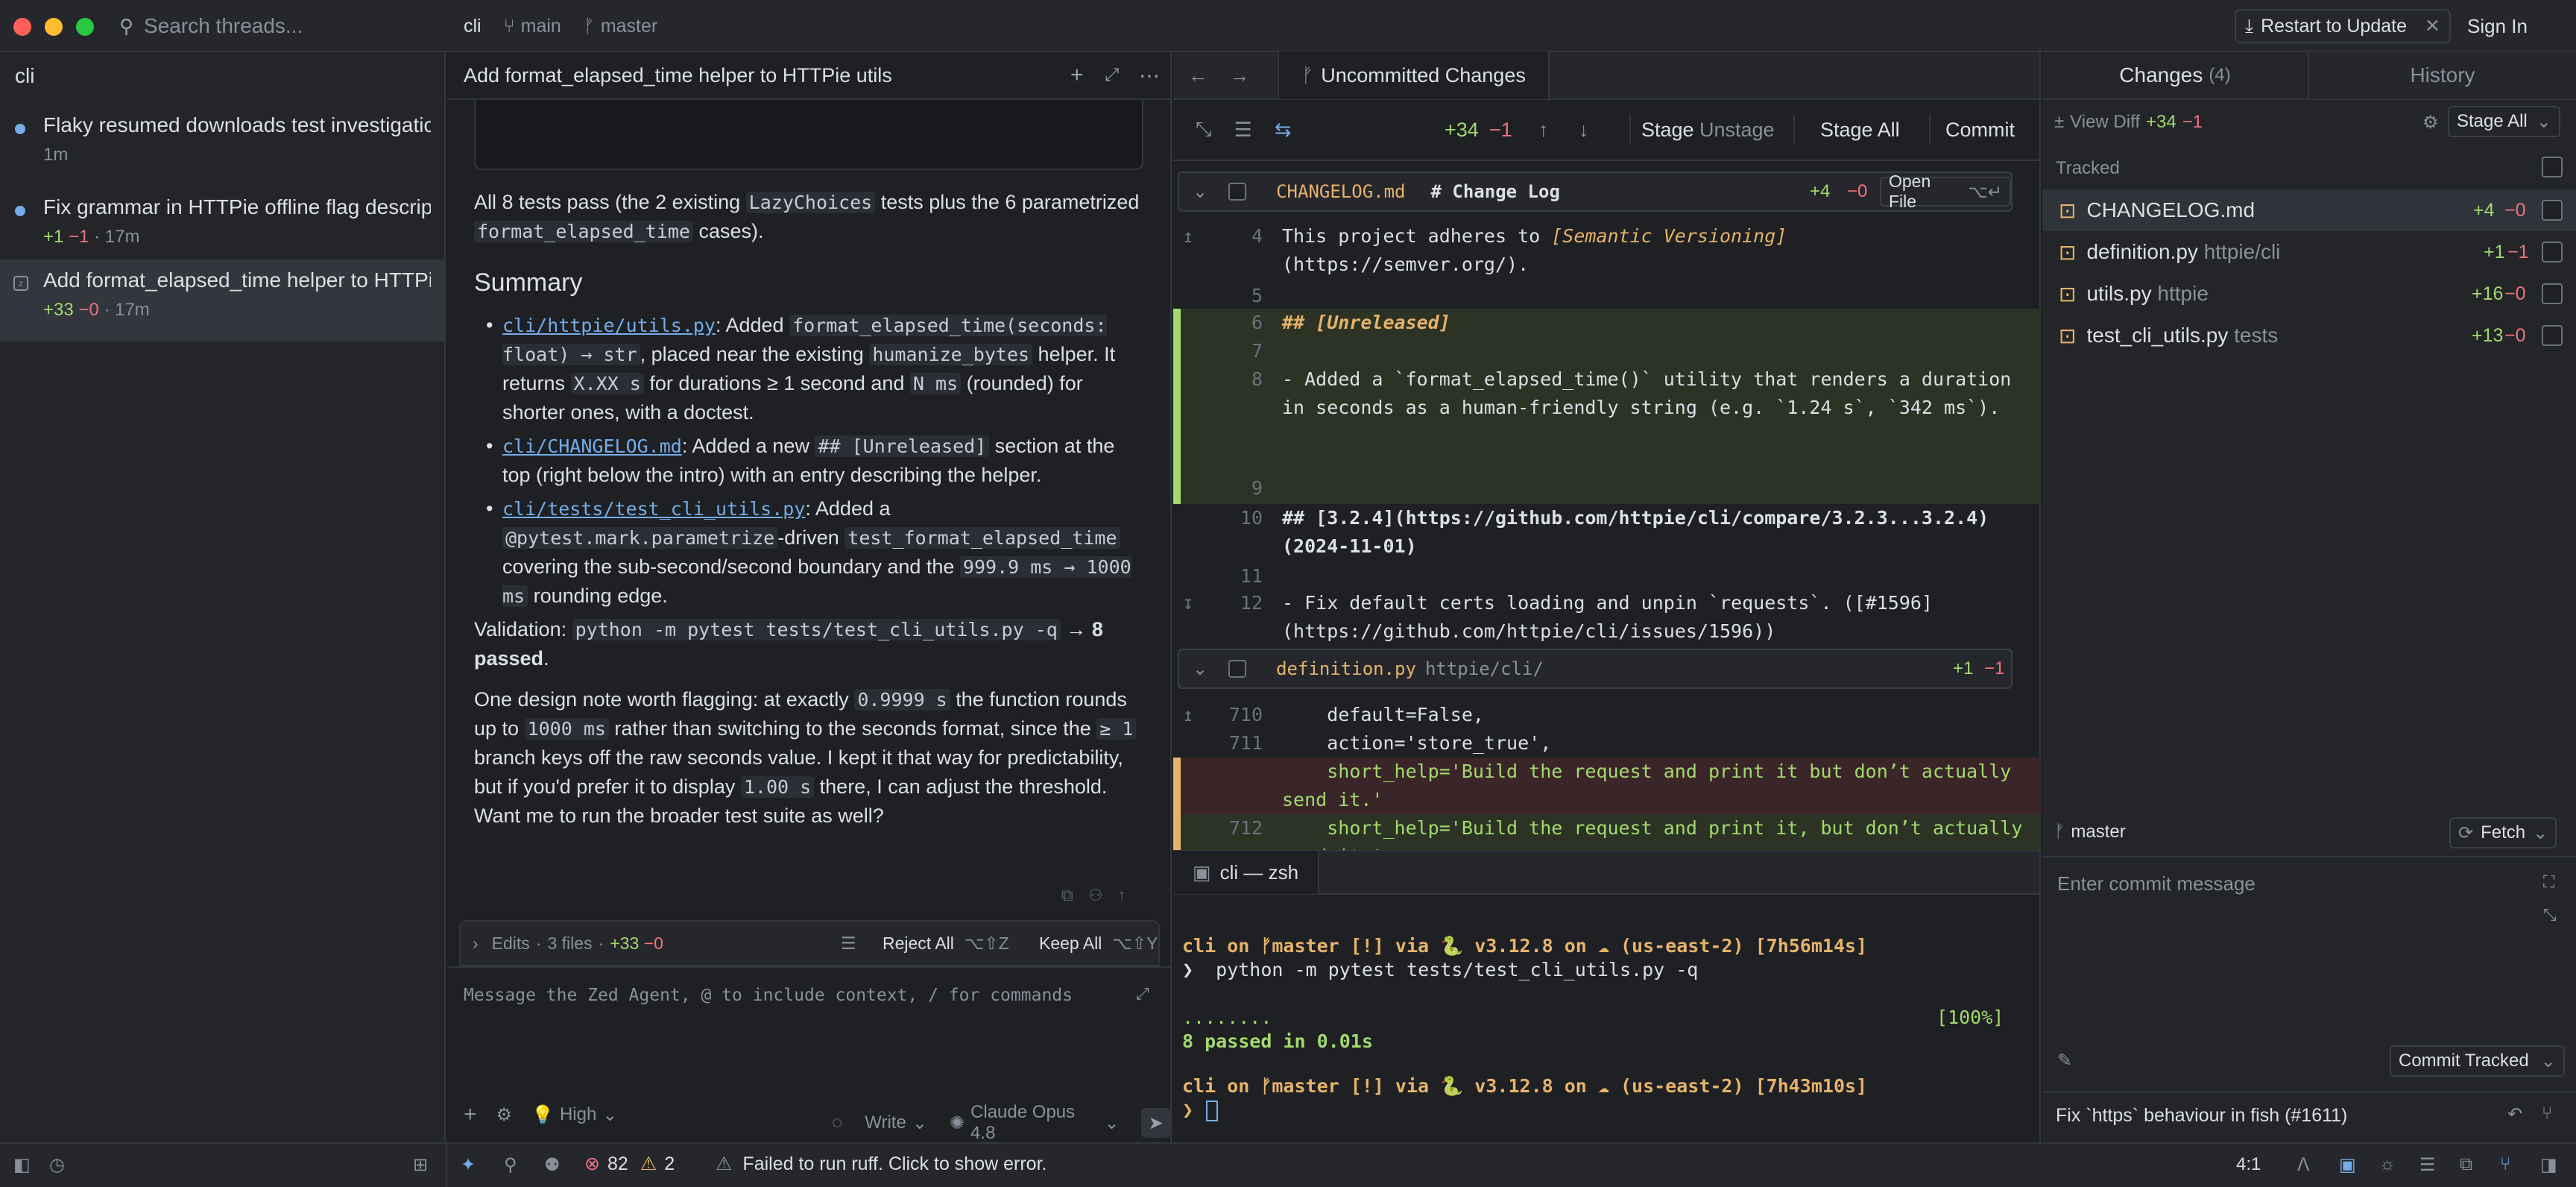 This screenshot has width=2576, height=1187. What do you see at coordinates (532, 26) in the screenshot?
I see `worktree-selector: ⑂ main` at bounding box center [532, 26].